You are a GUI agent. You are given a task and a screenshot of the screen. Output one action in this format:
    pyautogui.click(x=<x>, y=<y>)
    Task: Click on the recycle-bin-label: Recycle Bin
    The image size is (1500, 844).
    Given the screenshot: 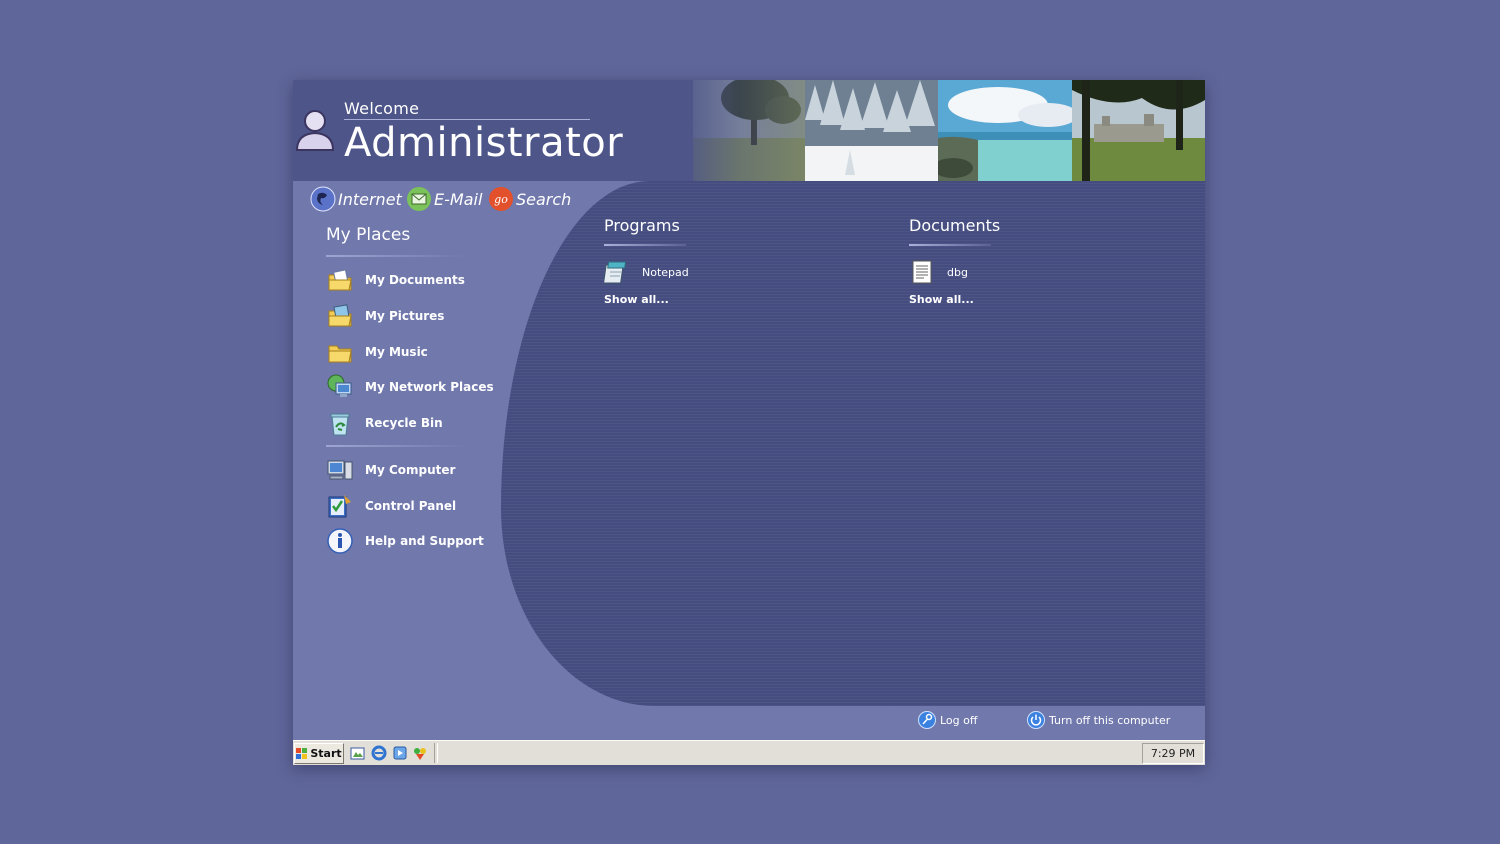 What is the action you would take?
    pyautogui.click(x=404, y=423)
    